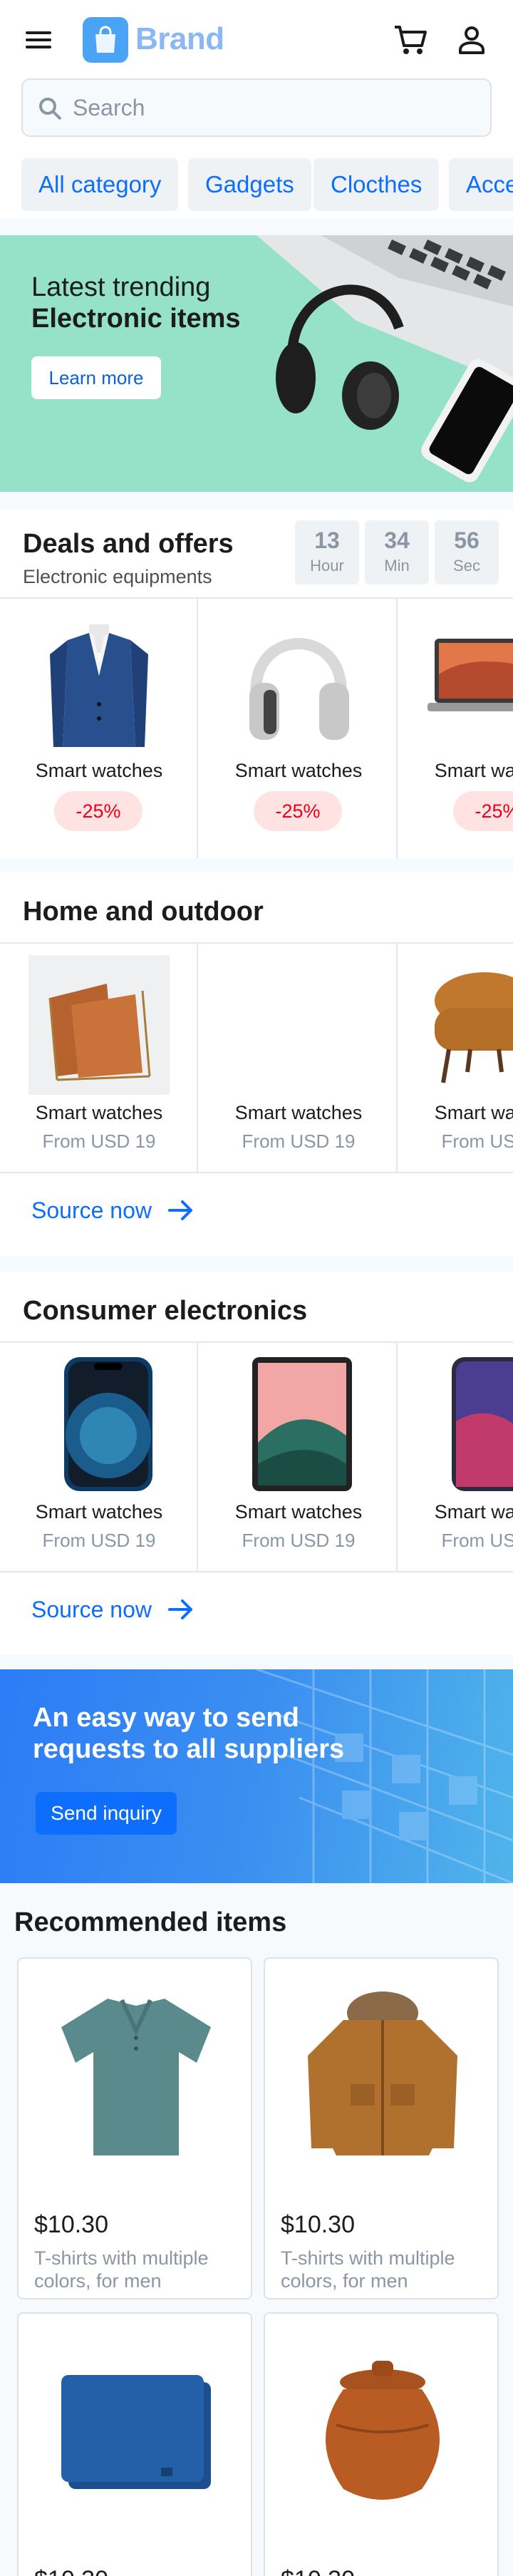 The image size is (513, 2576). Describe the element at coordinates (327, 552) in the screenshot. I see `timer-hours: 13 Hour` at that location.